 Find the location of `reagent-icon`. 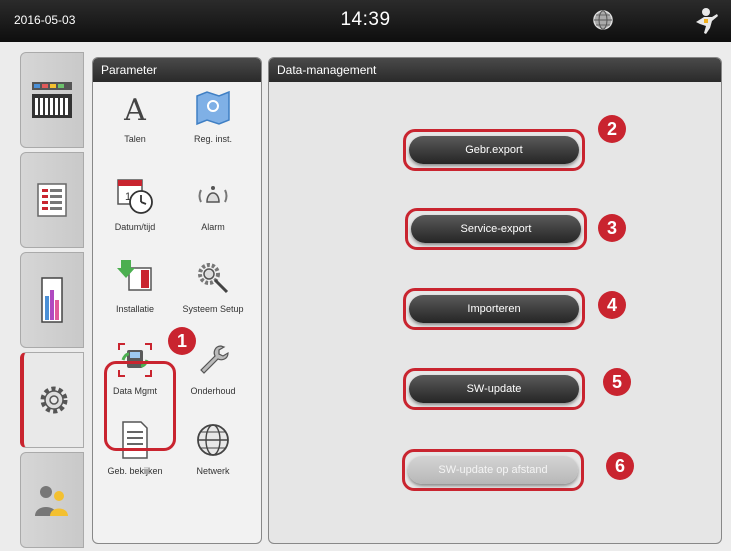

reagent-icon is located at coordinates (52, 300).